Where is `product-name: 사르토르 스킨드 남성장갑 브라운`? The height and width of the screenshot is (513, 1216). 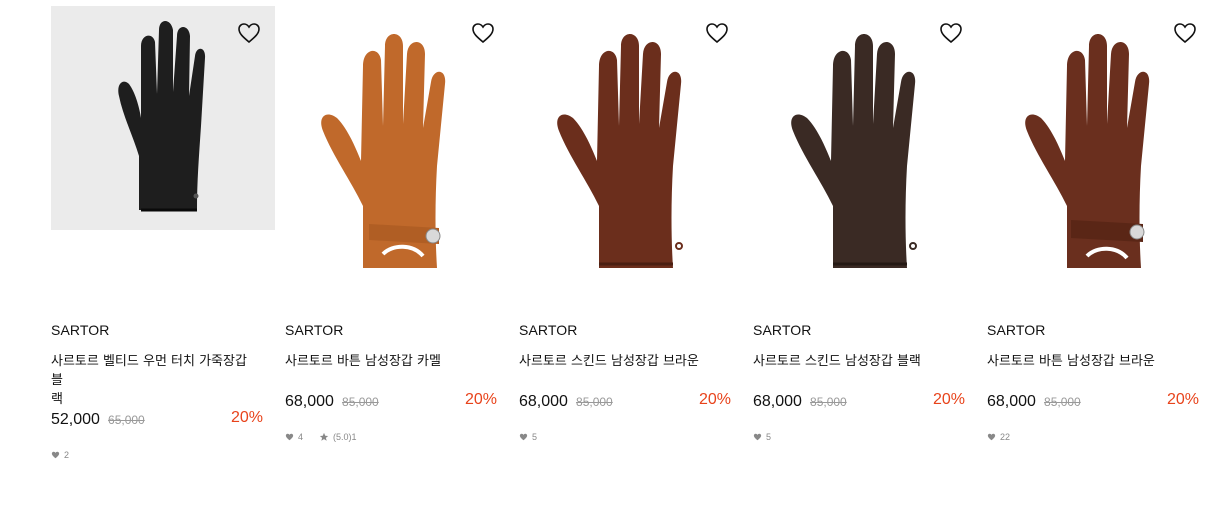
product-name: 사르토르 스킨드 남성장갑 브라운 is located at coordinates (625, 361).